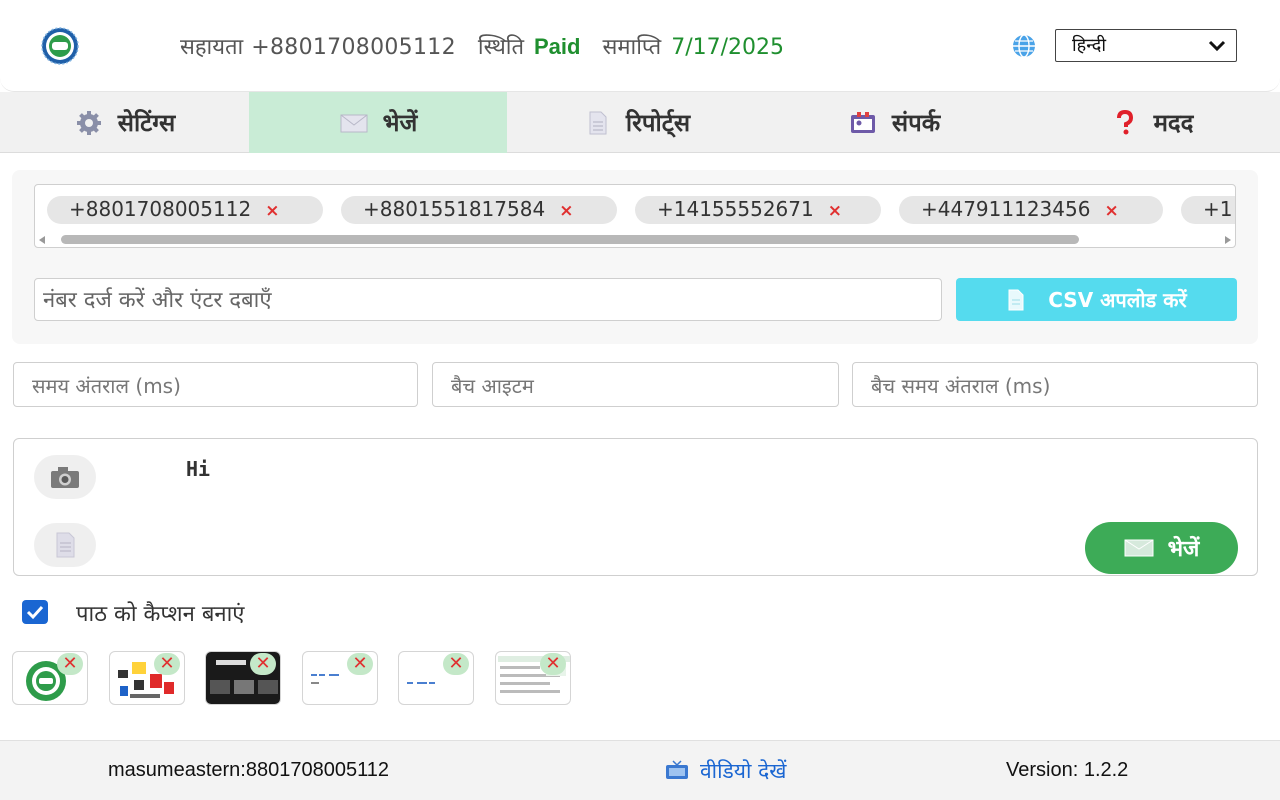 The image size is (1280, 800). What do you see at coordinates (198, 469) in the screenshot?
I see `message-textarea: Hi` at bounding box center [198, 469].